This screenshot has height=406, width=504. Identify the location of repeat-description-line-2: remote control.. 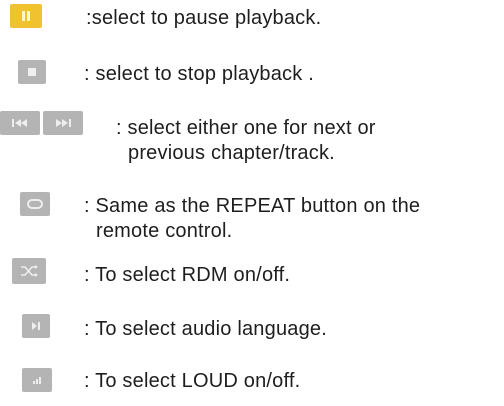
(164, 231).